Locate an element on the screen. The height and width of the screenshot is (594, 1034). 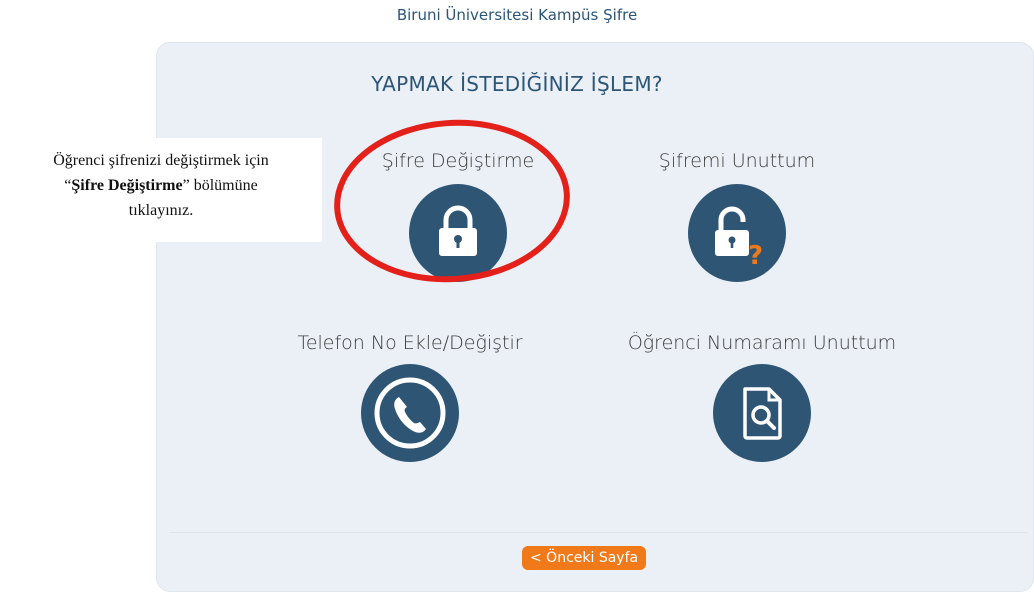
instruction-bold-text: Şifre Değiştirme is located at coordinates (127, 185).